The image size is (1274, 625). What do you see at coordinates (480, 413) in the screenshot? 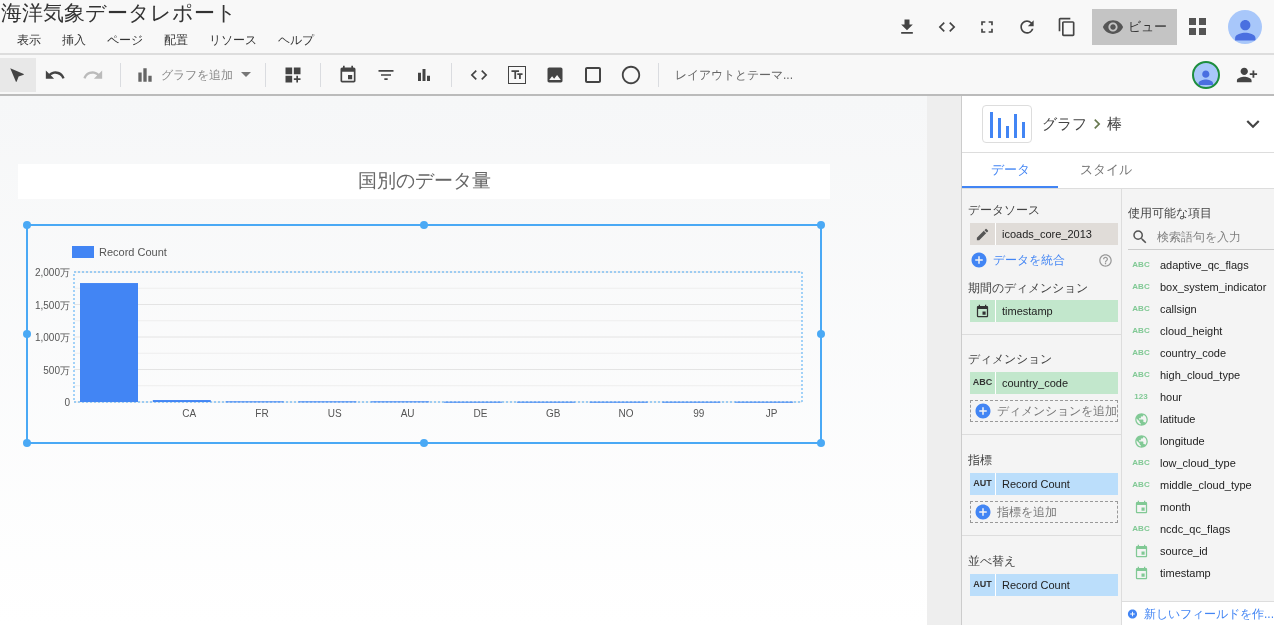
I see `x-tick-label: DE` at bounding box center [480, 413].